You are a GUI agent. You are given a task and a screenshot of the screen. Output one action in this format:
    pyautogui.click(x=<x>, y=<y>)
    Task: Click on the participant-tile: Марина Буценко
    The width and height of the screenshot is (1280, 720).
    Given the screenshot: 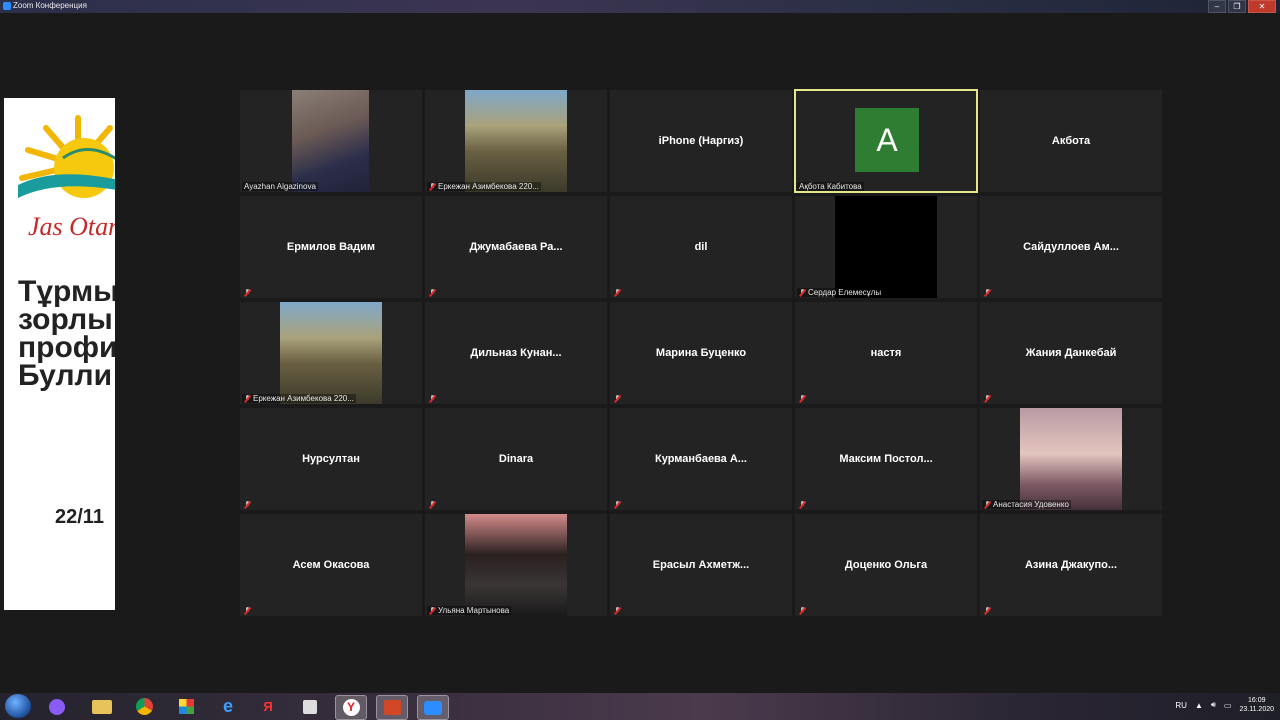 What is the action you would take?
    pyautogui.click(x=701, y=353)
    